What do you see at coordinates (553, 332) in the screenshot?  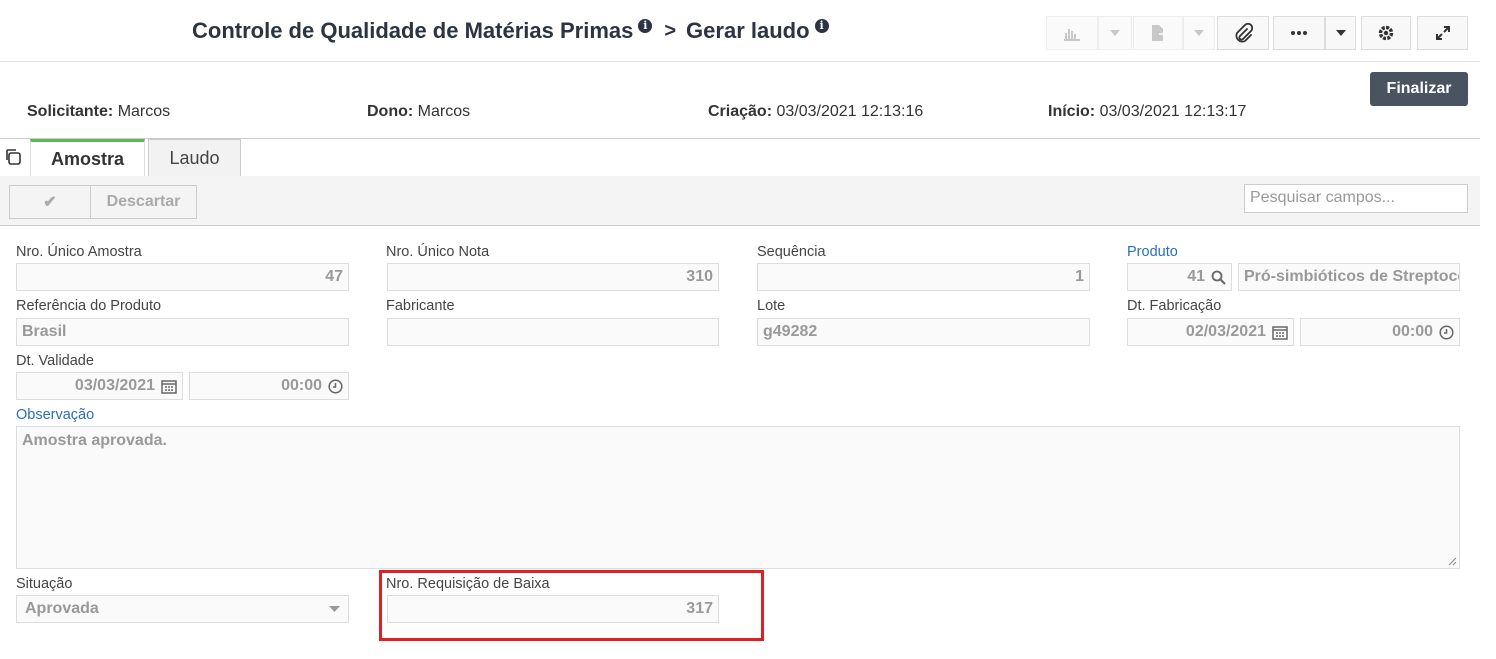 I see `fabricante-field` at bounding box center [553, 332].